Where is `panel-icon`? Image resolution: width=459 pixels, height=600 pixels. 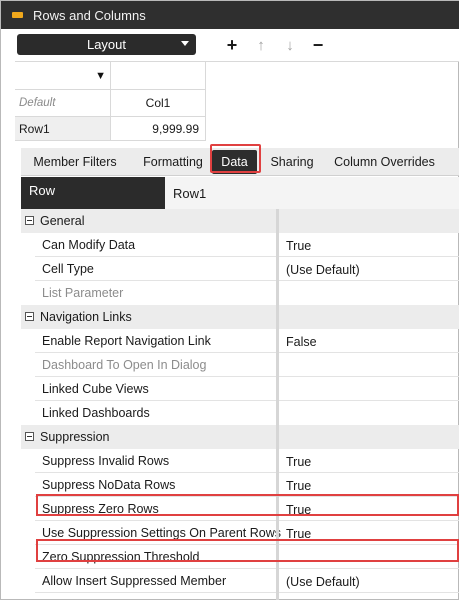
panel-icon is located at coordinates (17, 15).